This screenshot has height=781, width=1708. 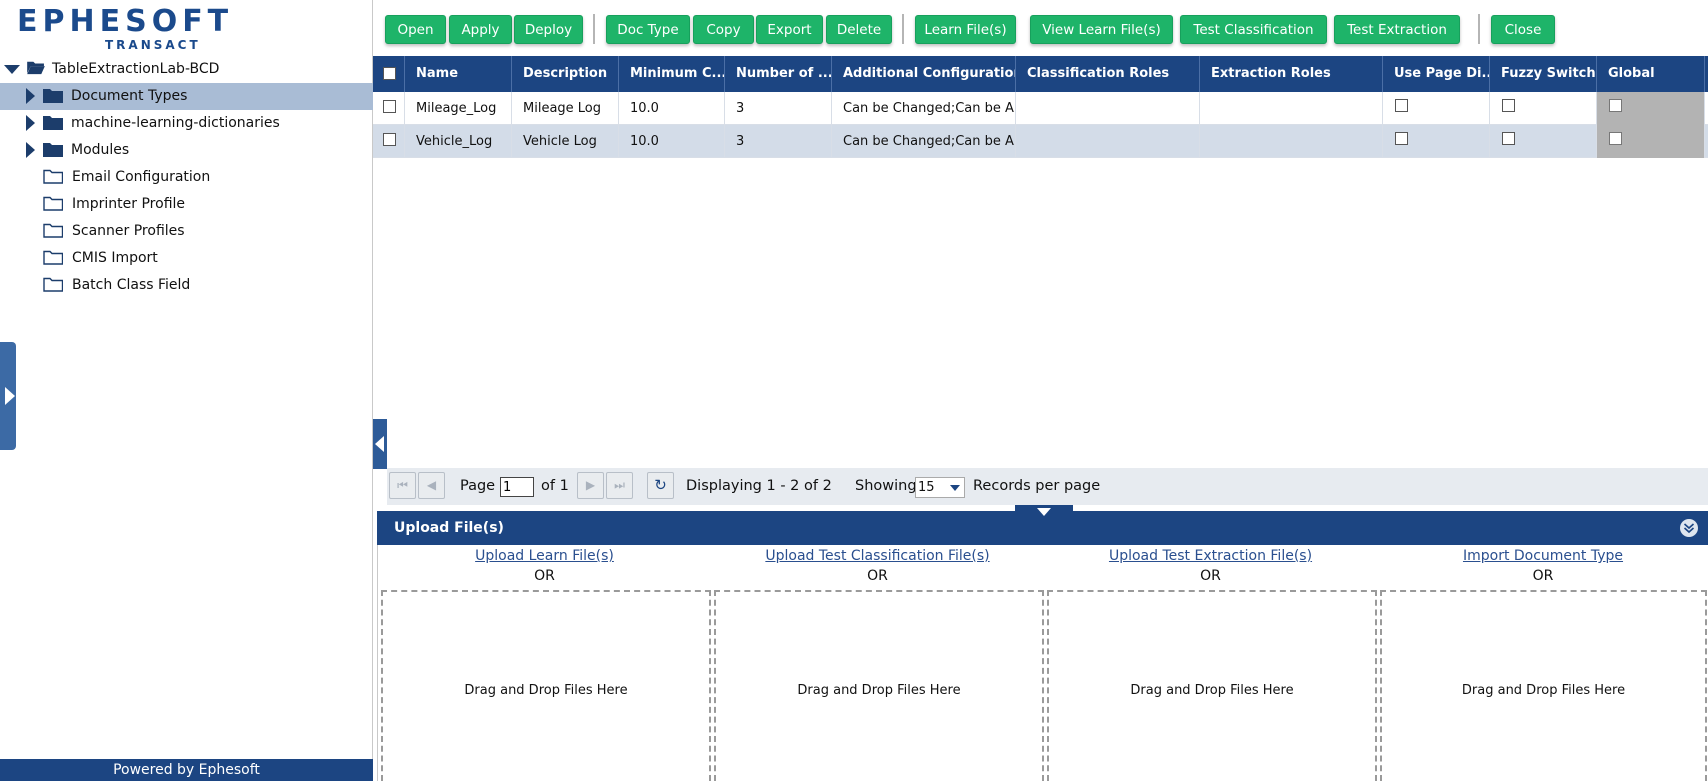 What do you see at coordinates (8, 396) in the screenshot?
I see `expand-panel-tab` at bounding box center [8, 396].